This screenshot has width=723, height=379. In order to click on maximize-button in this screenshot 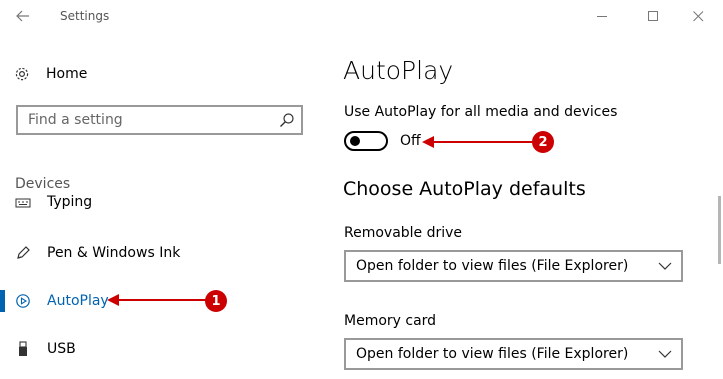, I will do `click(653, 16)`.